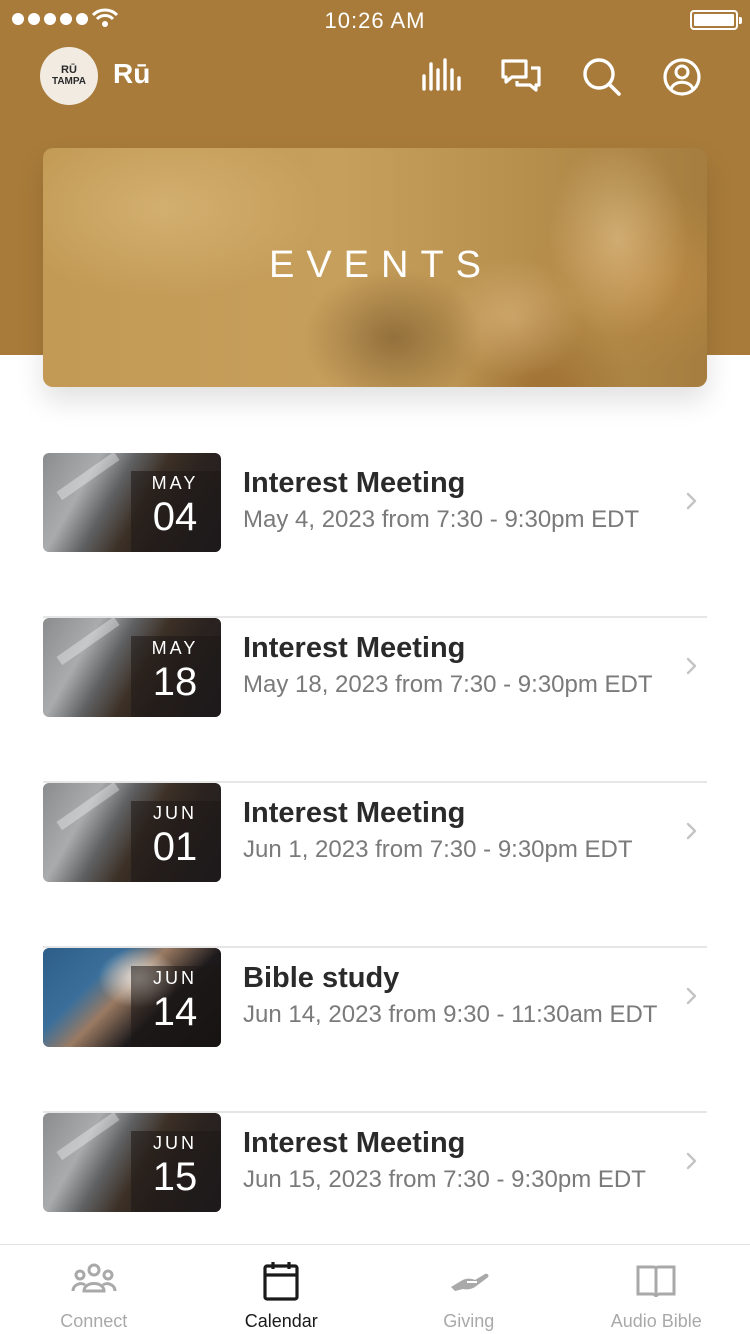  Describe the element at coordinates (69, 81) in the screenshot. I see `logo-line-2: TAMPA` at that location.